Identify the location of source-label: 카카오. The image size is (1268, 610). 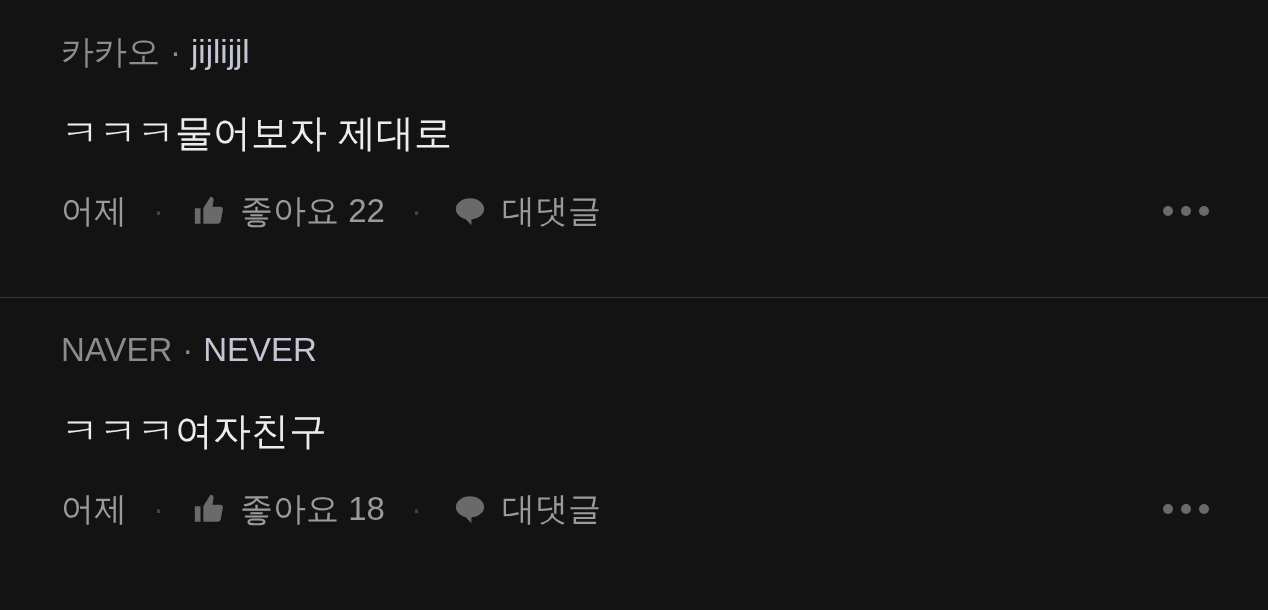
(110, 52).